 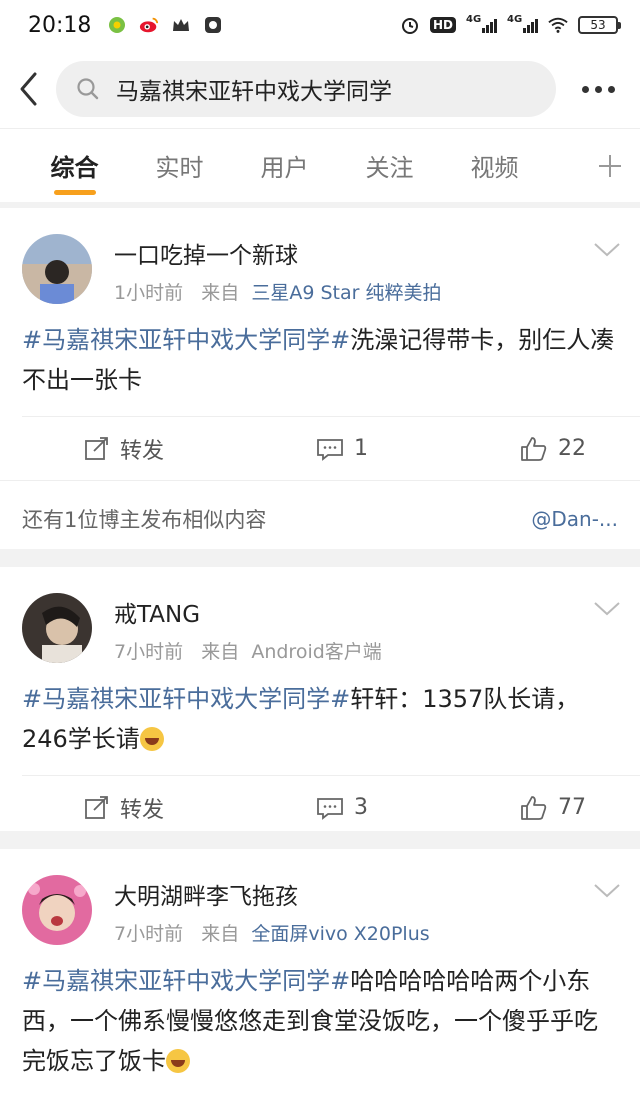 I want to click on add-tab-button, so click(x=610, y=166).